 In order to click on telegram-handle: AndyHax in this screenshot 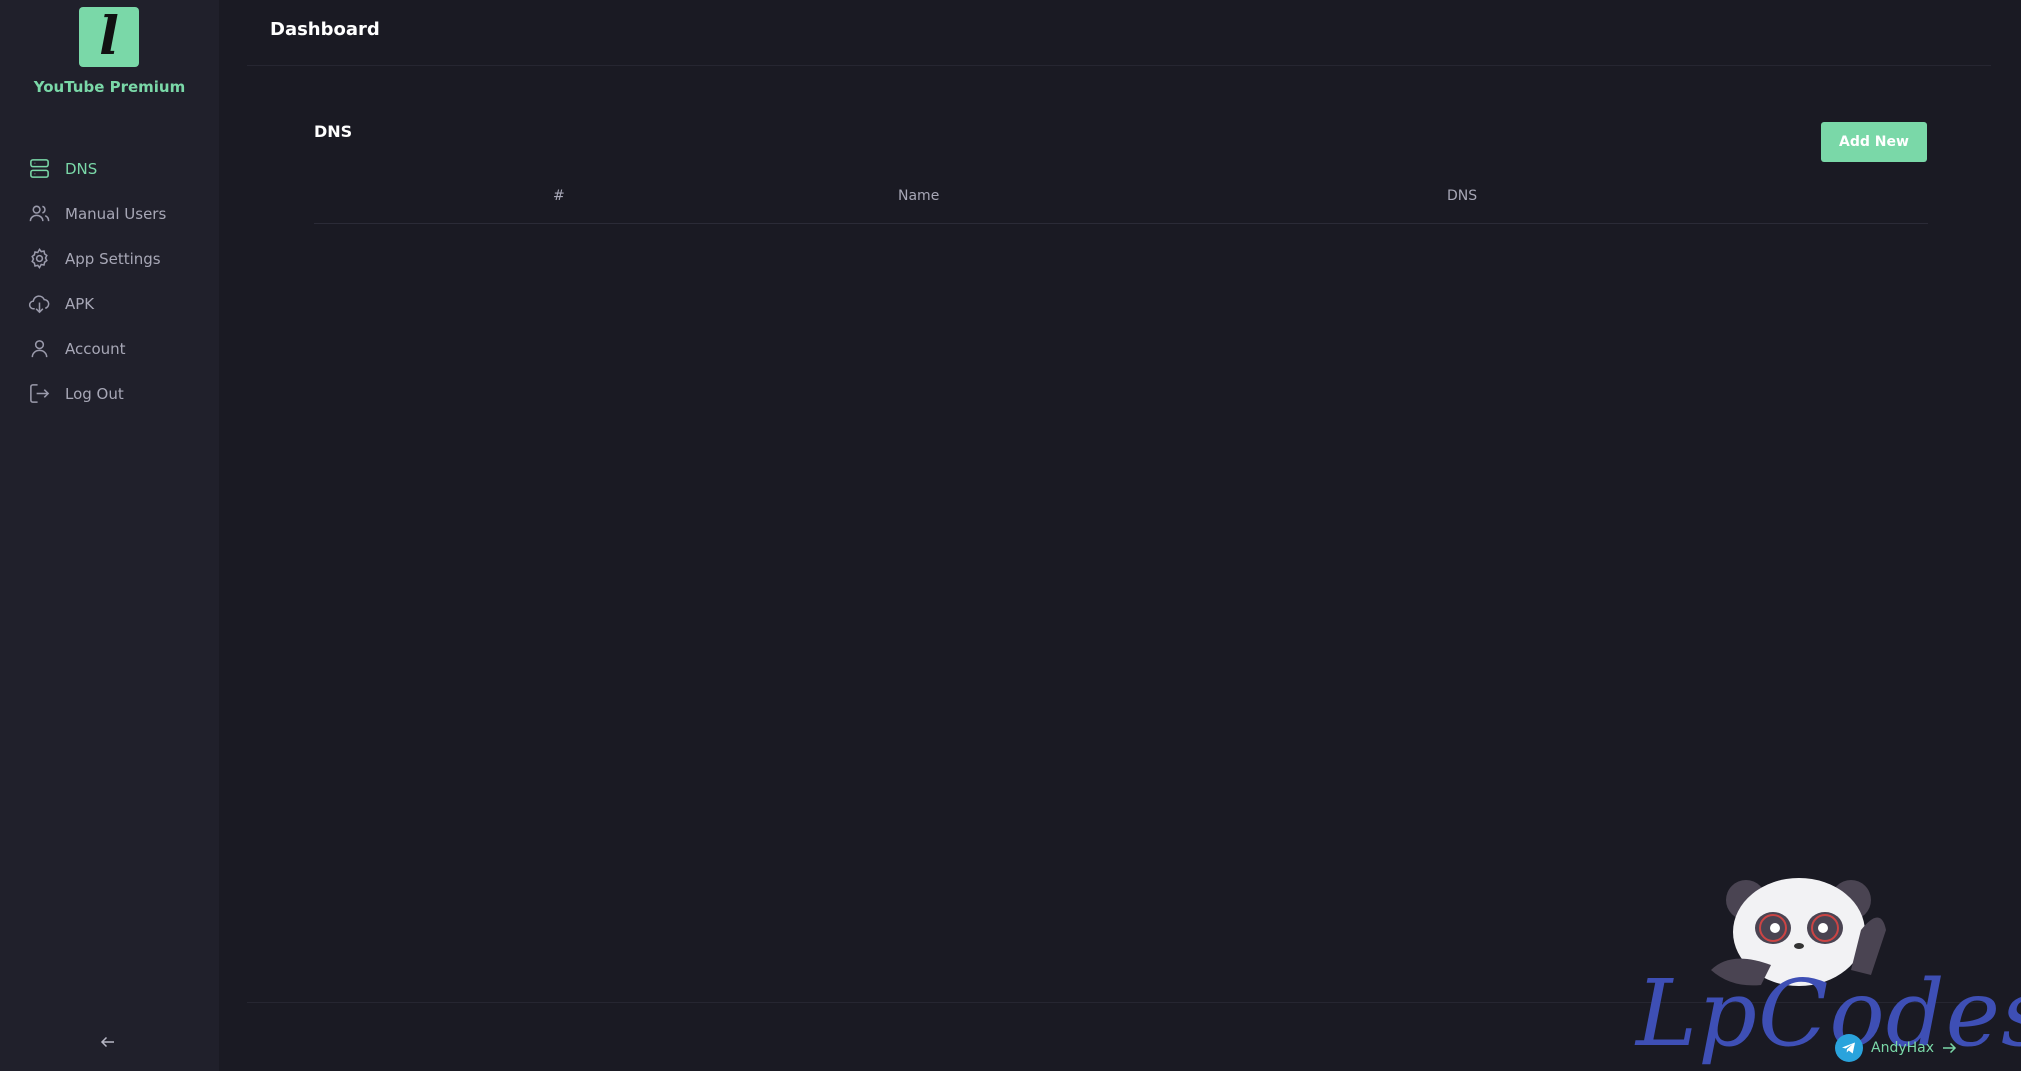, I will do `click(1903, 1048)`.